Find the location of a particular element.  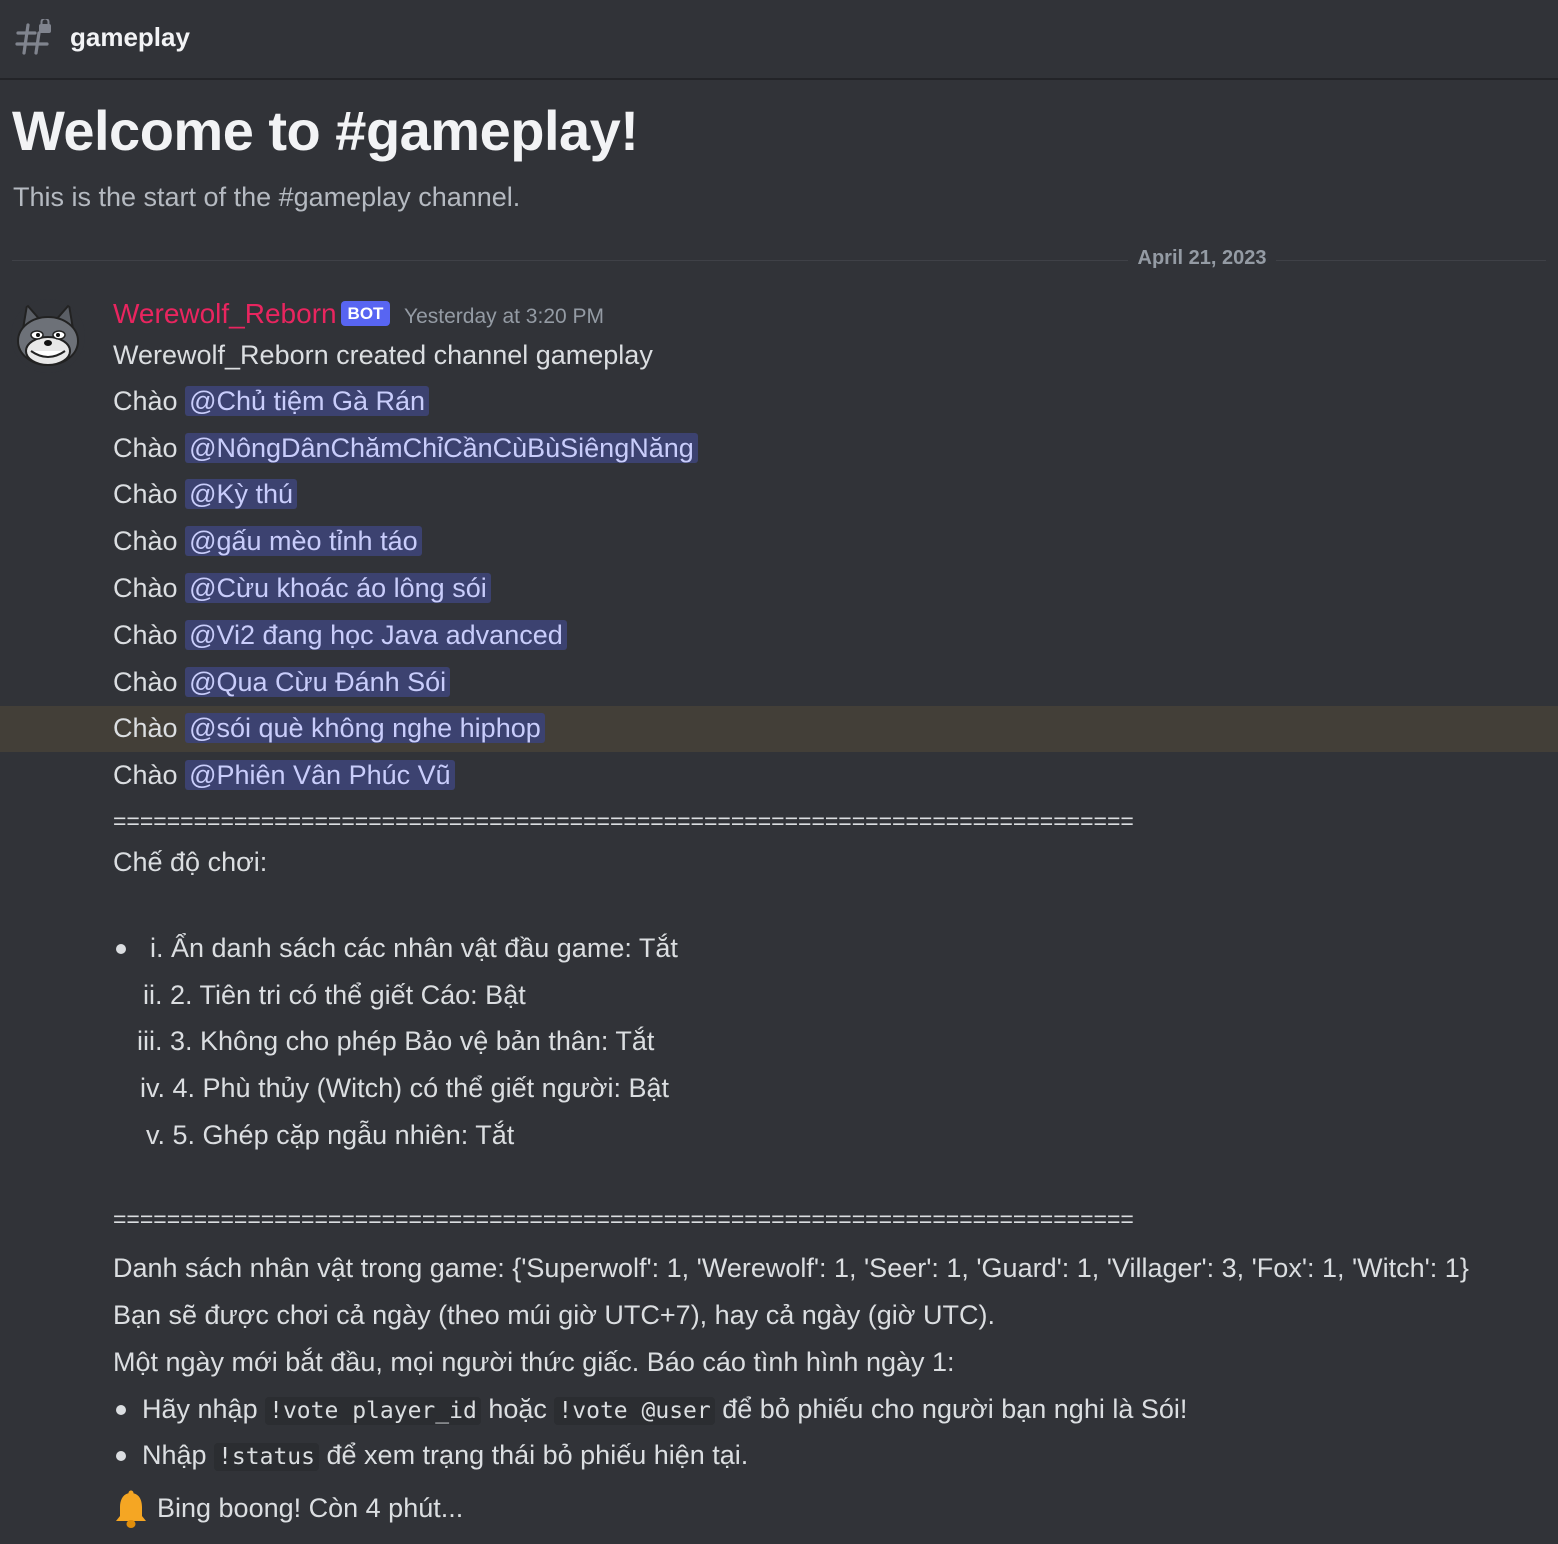

date-divider-left is located at coordinates (570, 260).